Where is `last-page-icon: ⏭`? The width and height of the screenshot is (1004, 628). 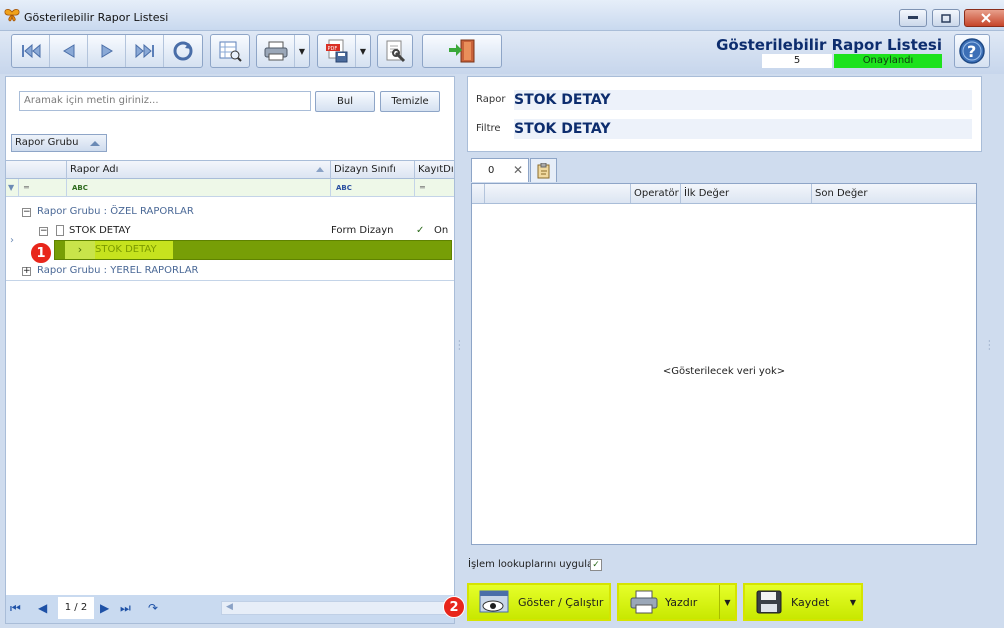 last-page-icon: ⏭ is located at coordinates (125, 608).